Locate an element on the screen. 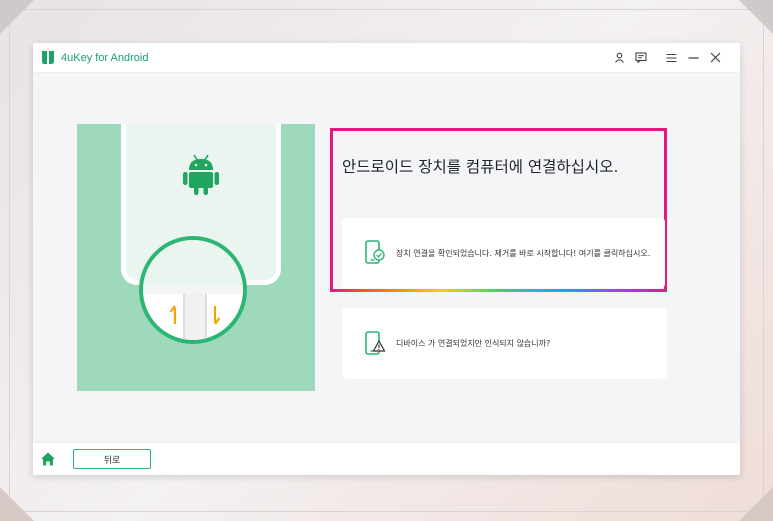 The height and width of the screenshot is (521, 773). android-icon is located at coordinates (201, 174).